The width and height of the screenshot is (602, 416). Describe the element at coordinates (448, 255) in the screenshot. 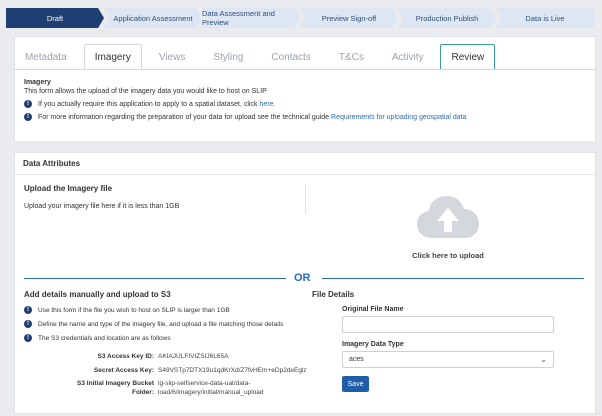

I see `click-to-upload: Click here to upload` at that location.